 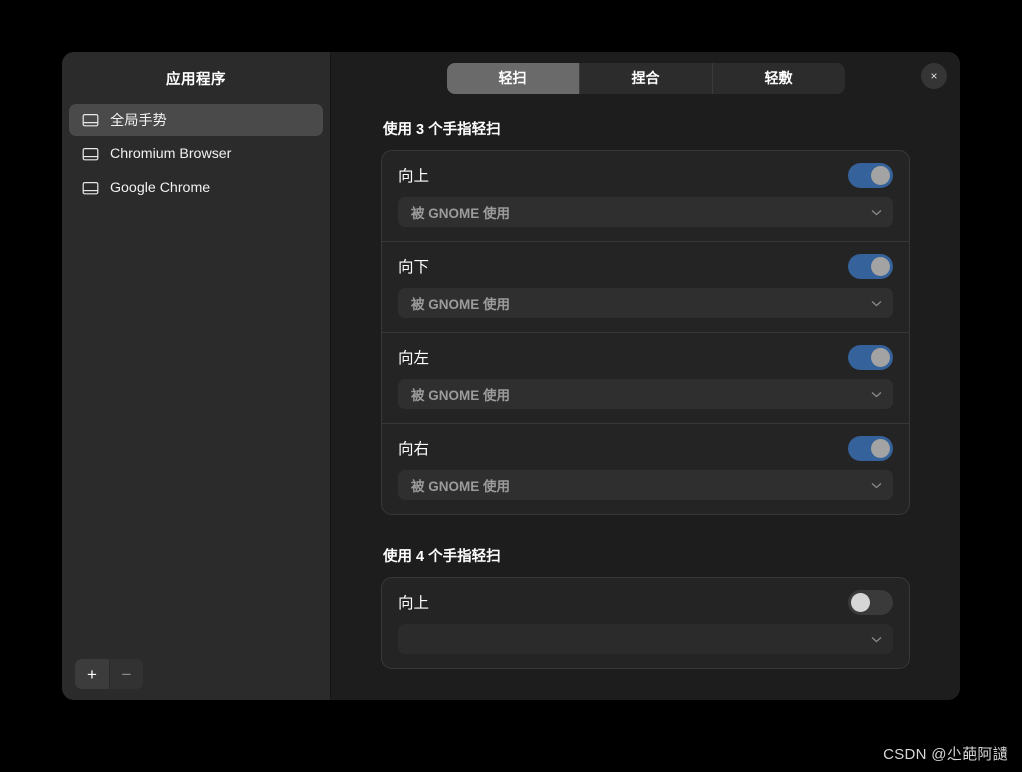 I want to click on sidebar-item-global-gestures: 全局手势, so click(x=196, y=120).